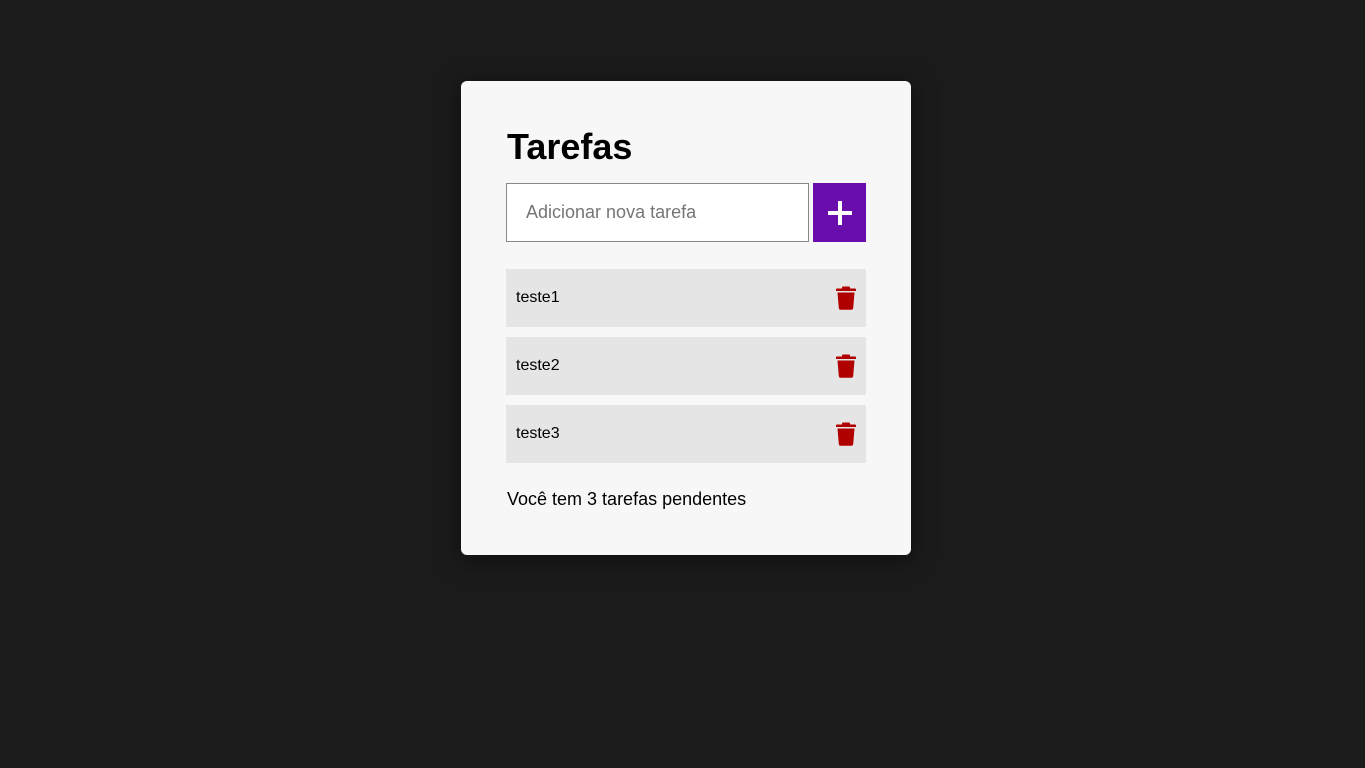 This screenshot has width=1365, height=768. What do you see at coordinates (657, 212) in the screenshot?
I see `new-task-input` at bounding box center [657, 212].